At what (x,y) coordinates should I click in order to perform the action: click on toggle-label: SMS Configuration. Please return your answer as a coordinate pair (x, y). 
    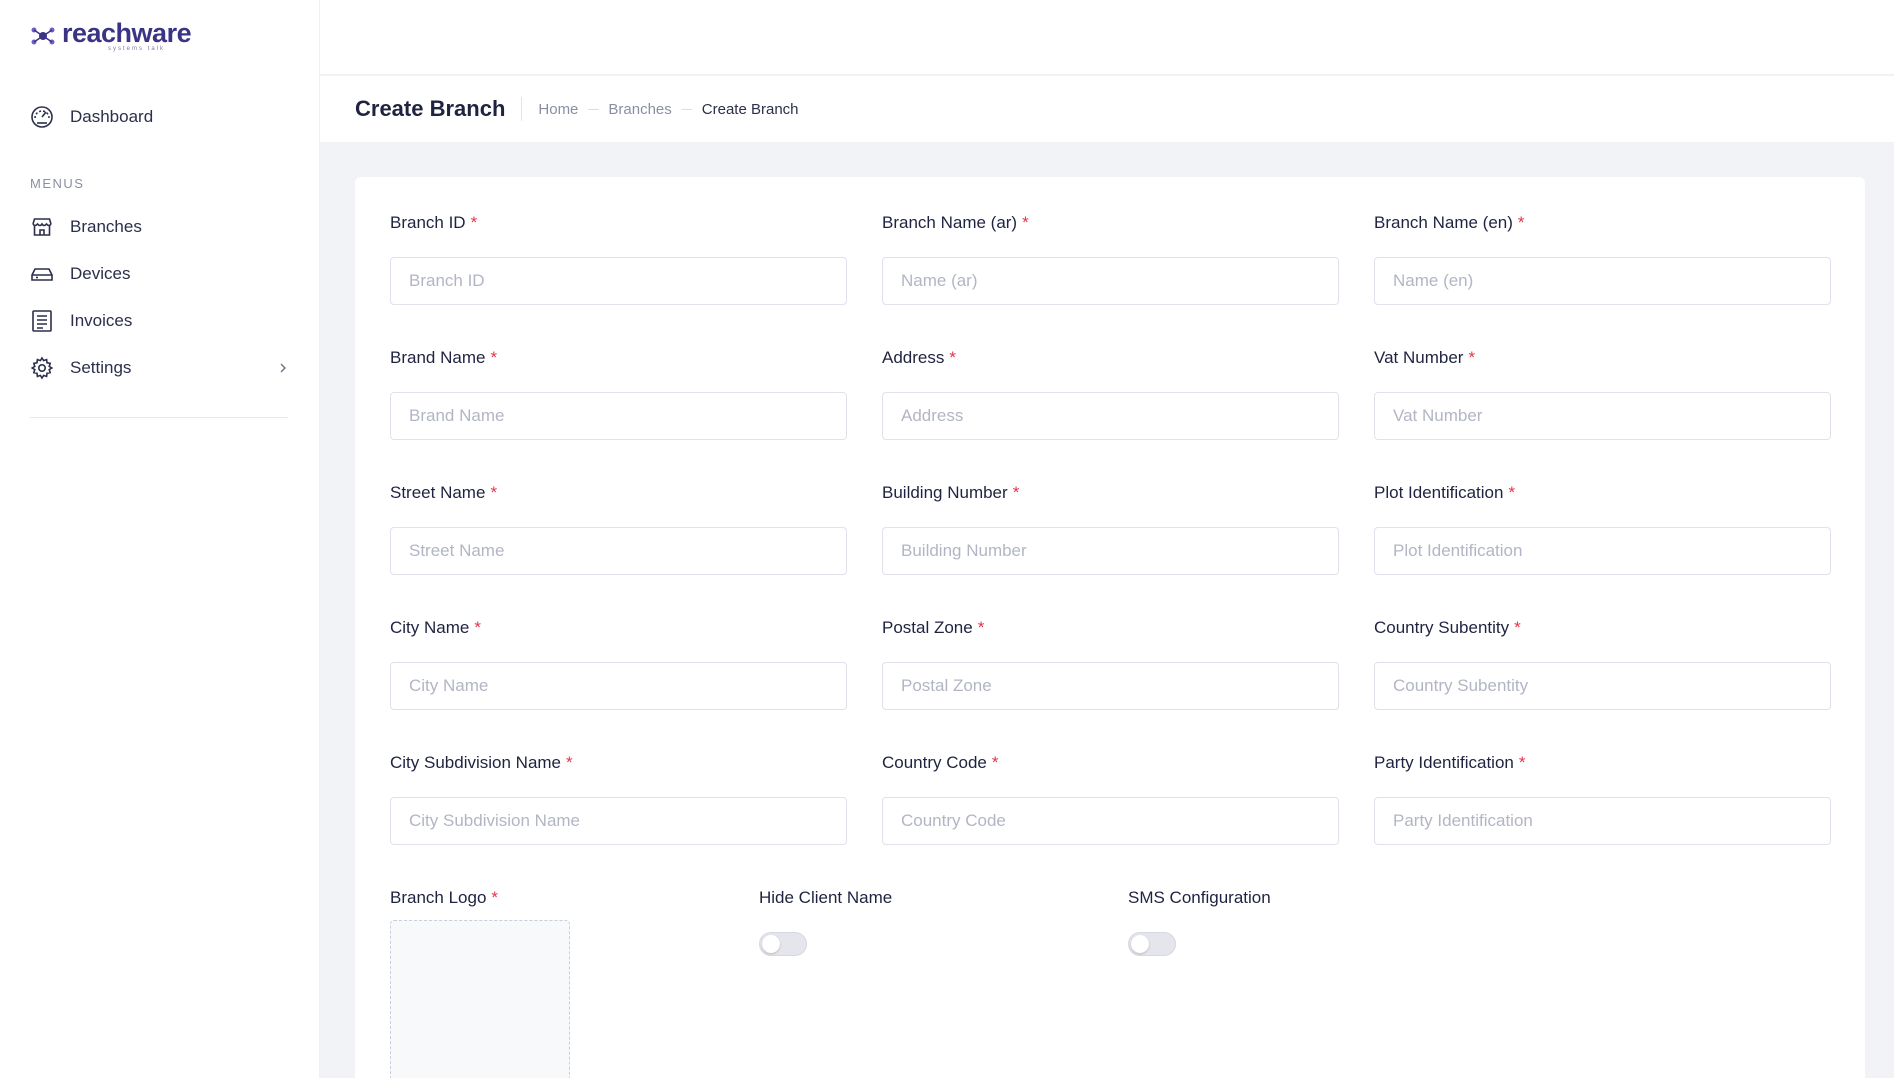
    Looking at the image, I should click on (1199, 897).